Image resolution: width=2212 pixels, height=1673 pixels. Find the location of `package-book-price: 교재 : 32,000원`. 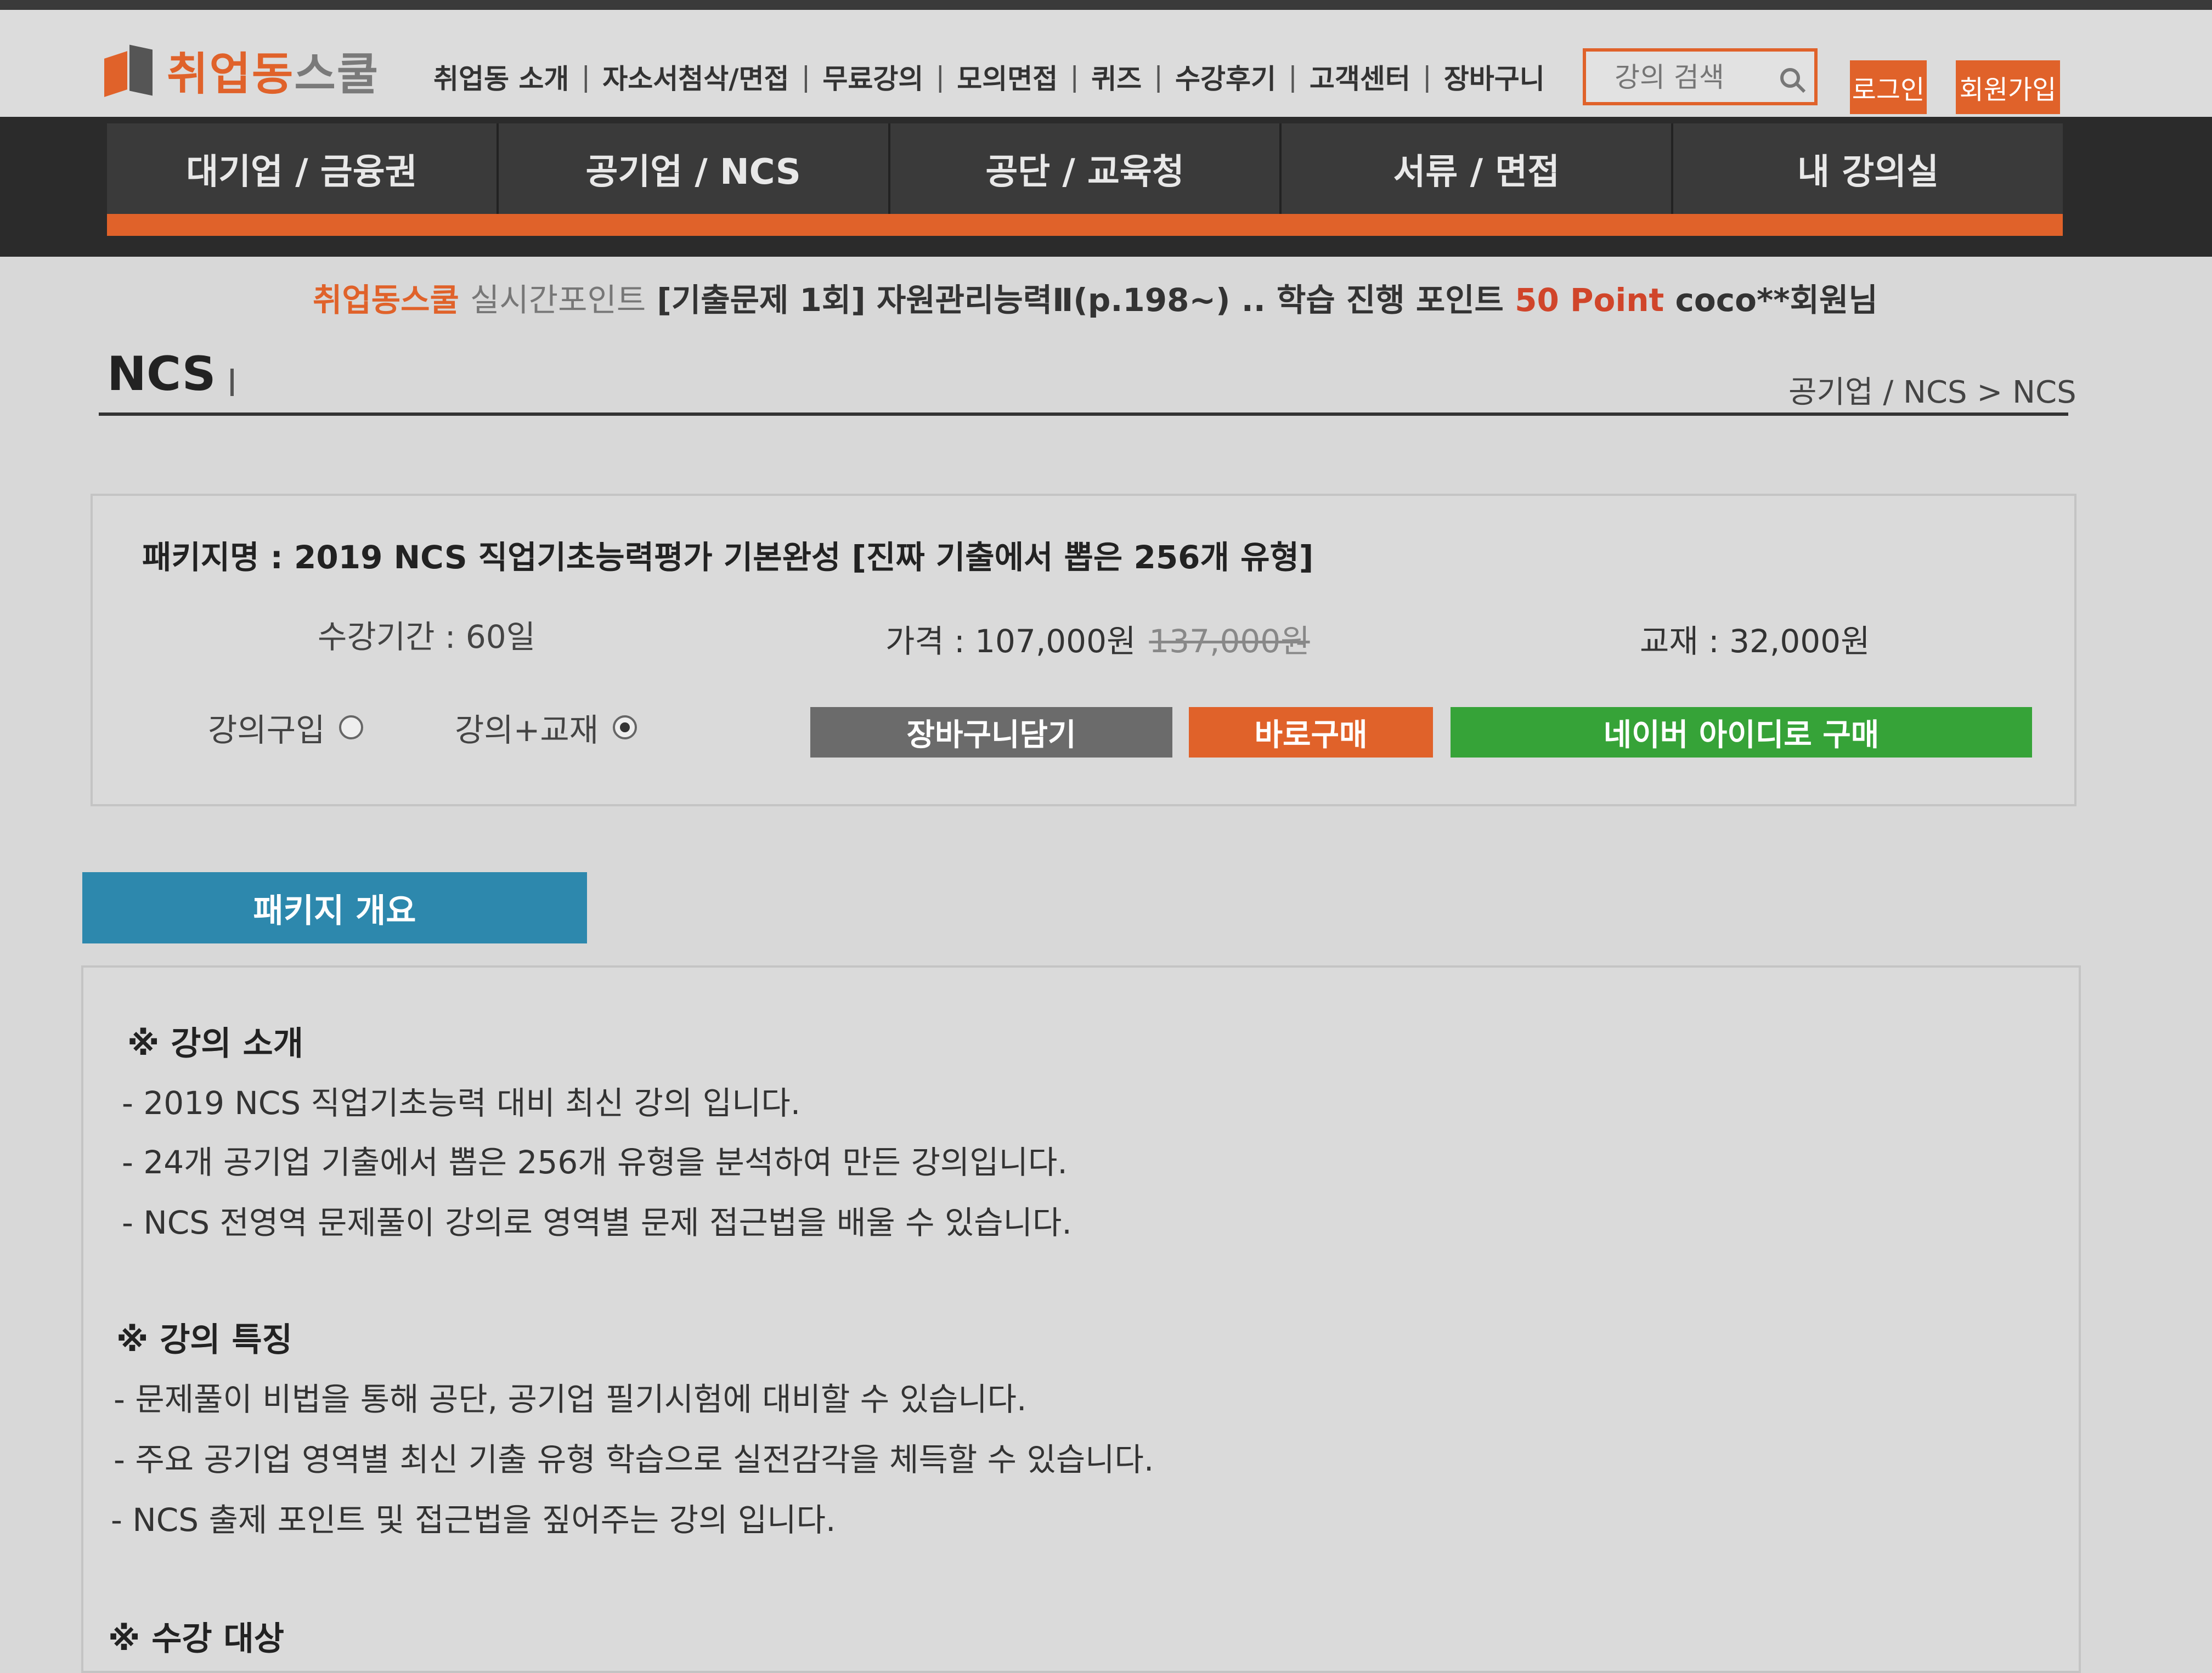

package-book-price: 교재 : 32,000원 is located at coordinates (1755, 641).